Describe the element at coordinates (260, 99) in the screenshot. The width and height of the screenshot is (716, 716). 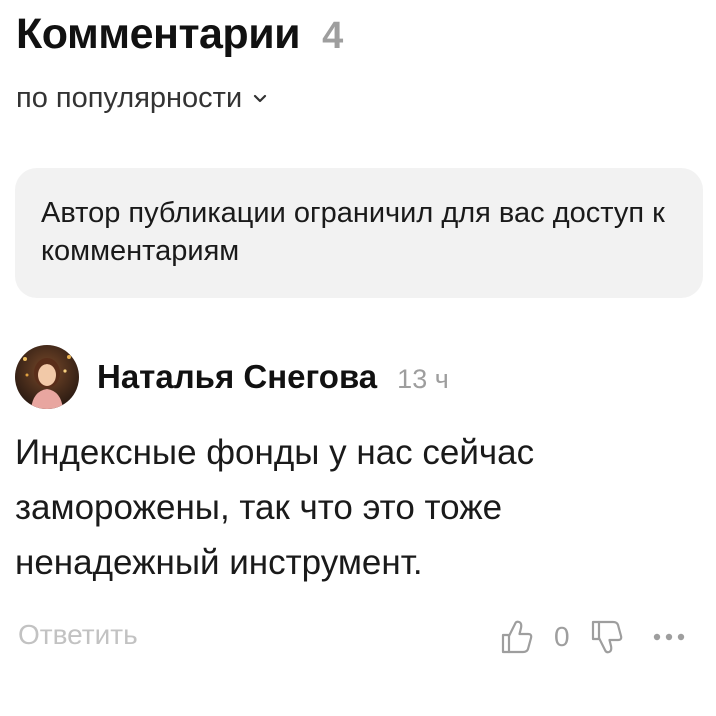
I see `chevron-down-icon` at that location.